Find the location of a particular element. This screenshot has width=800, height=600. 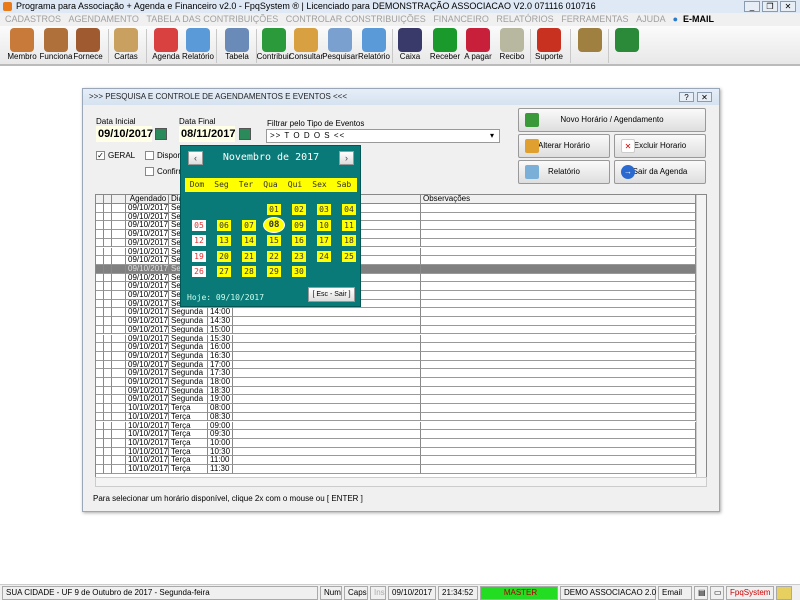

calendar-day-11: 11 is located at coordinates (349, 225).